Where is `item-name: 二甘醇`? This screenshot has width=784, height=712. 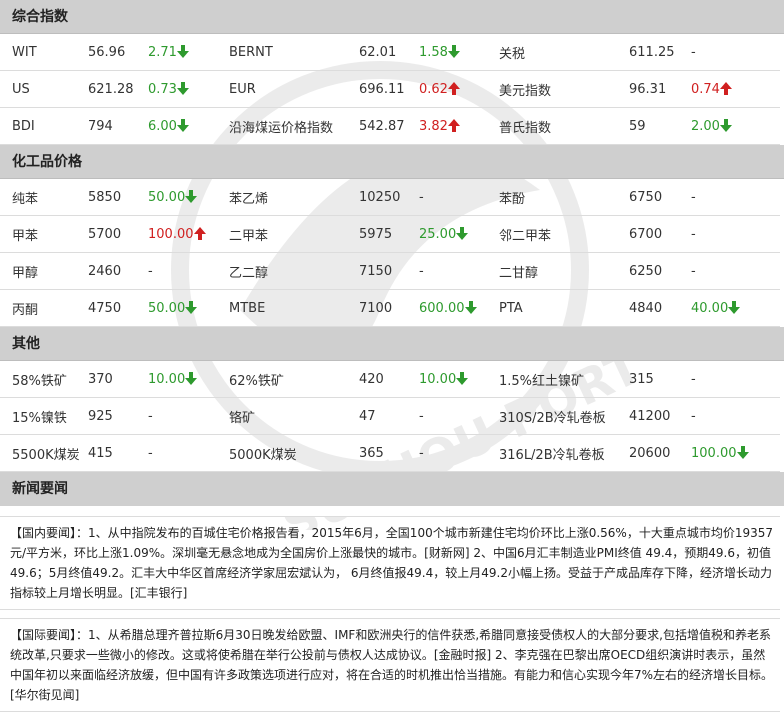 item-name: 二甘醇 is located at coordinates (564, 271).